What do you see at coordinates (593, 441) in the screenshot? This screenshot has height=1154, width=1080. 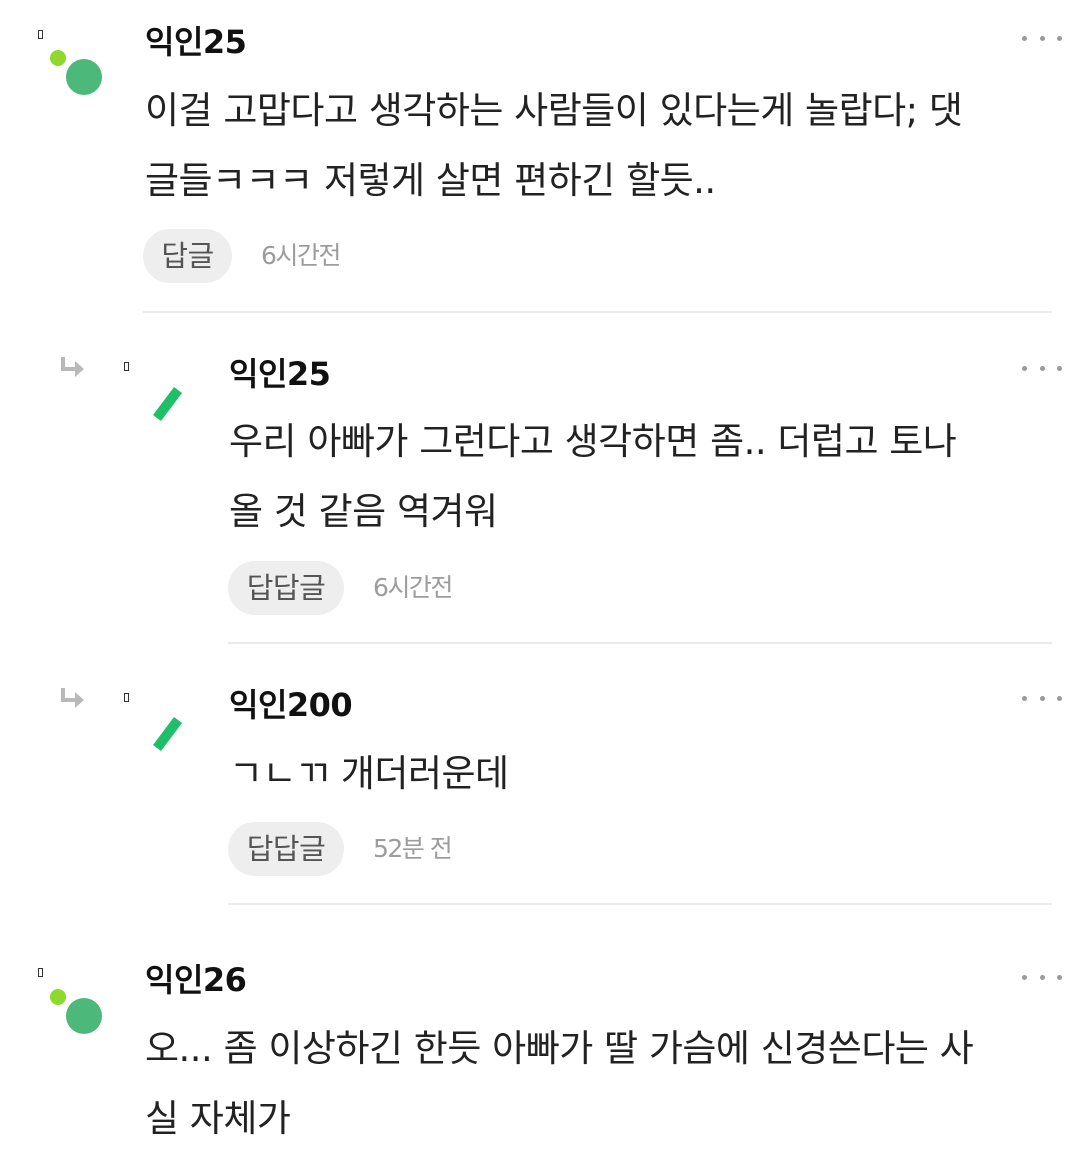 I see `comment-text-line: 우리 아빠가 그런다고 생각하면 좀.. 더럽고 토나` at bounding box center [593, 441].